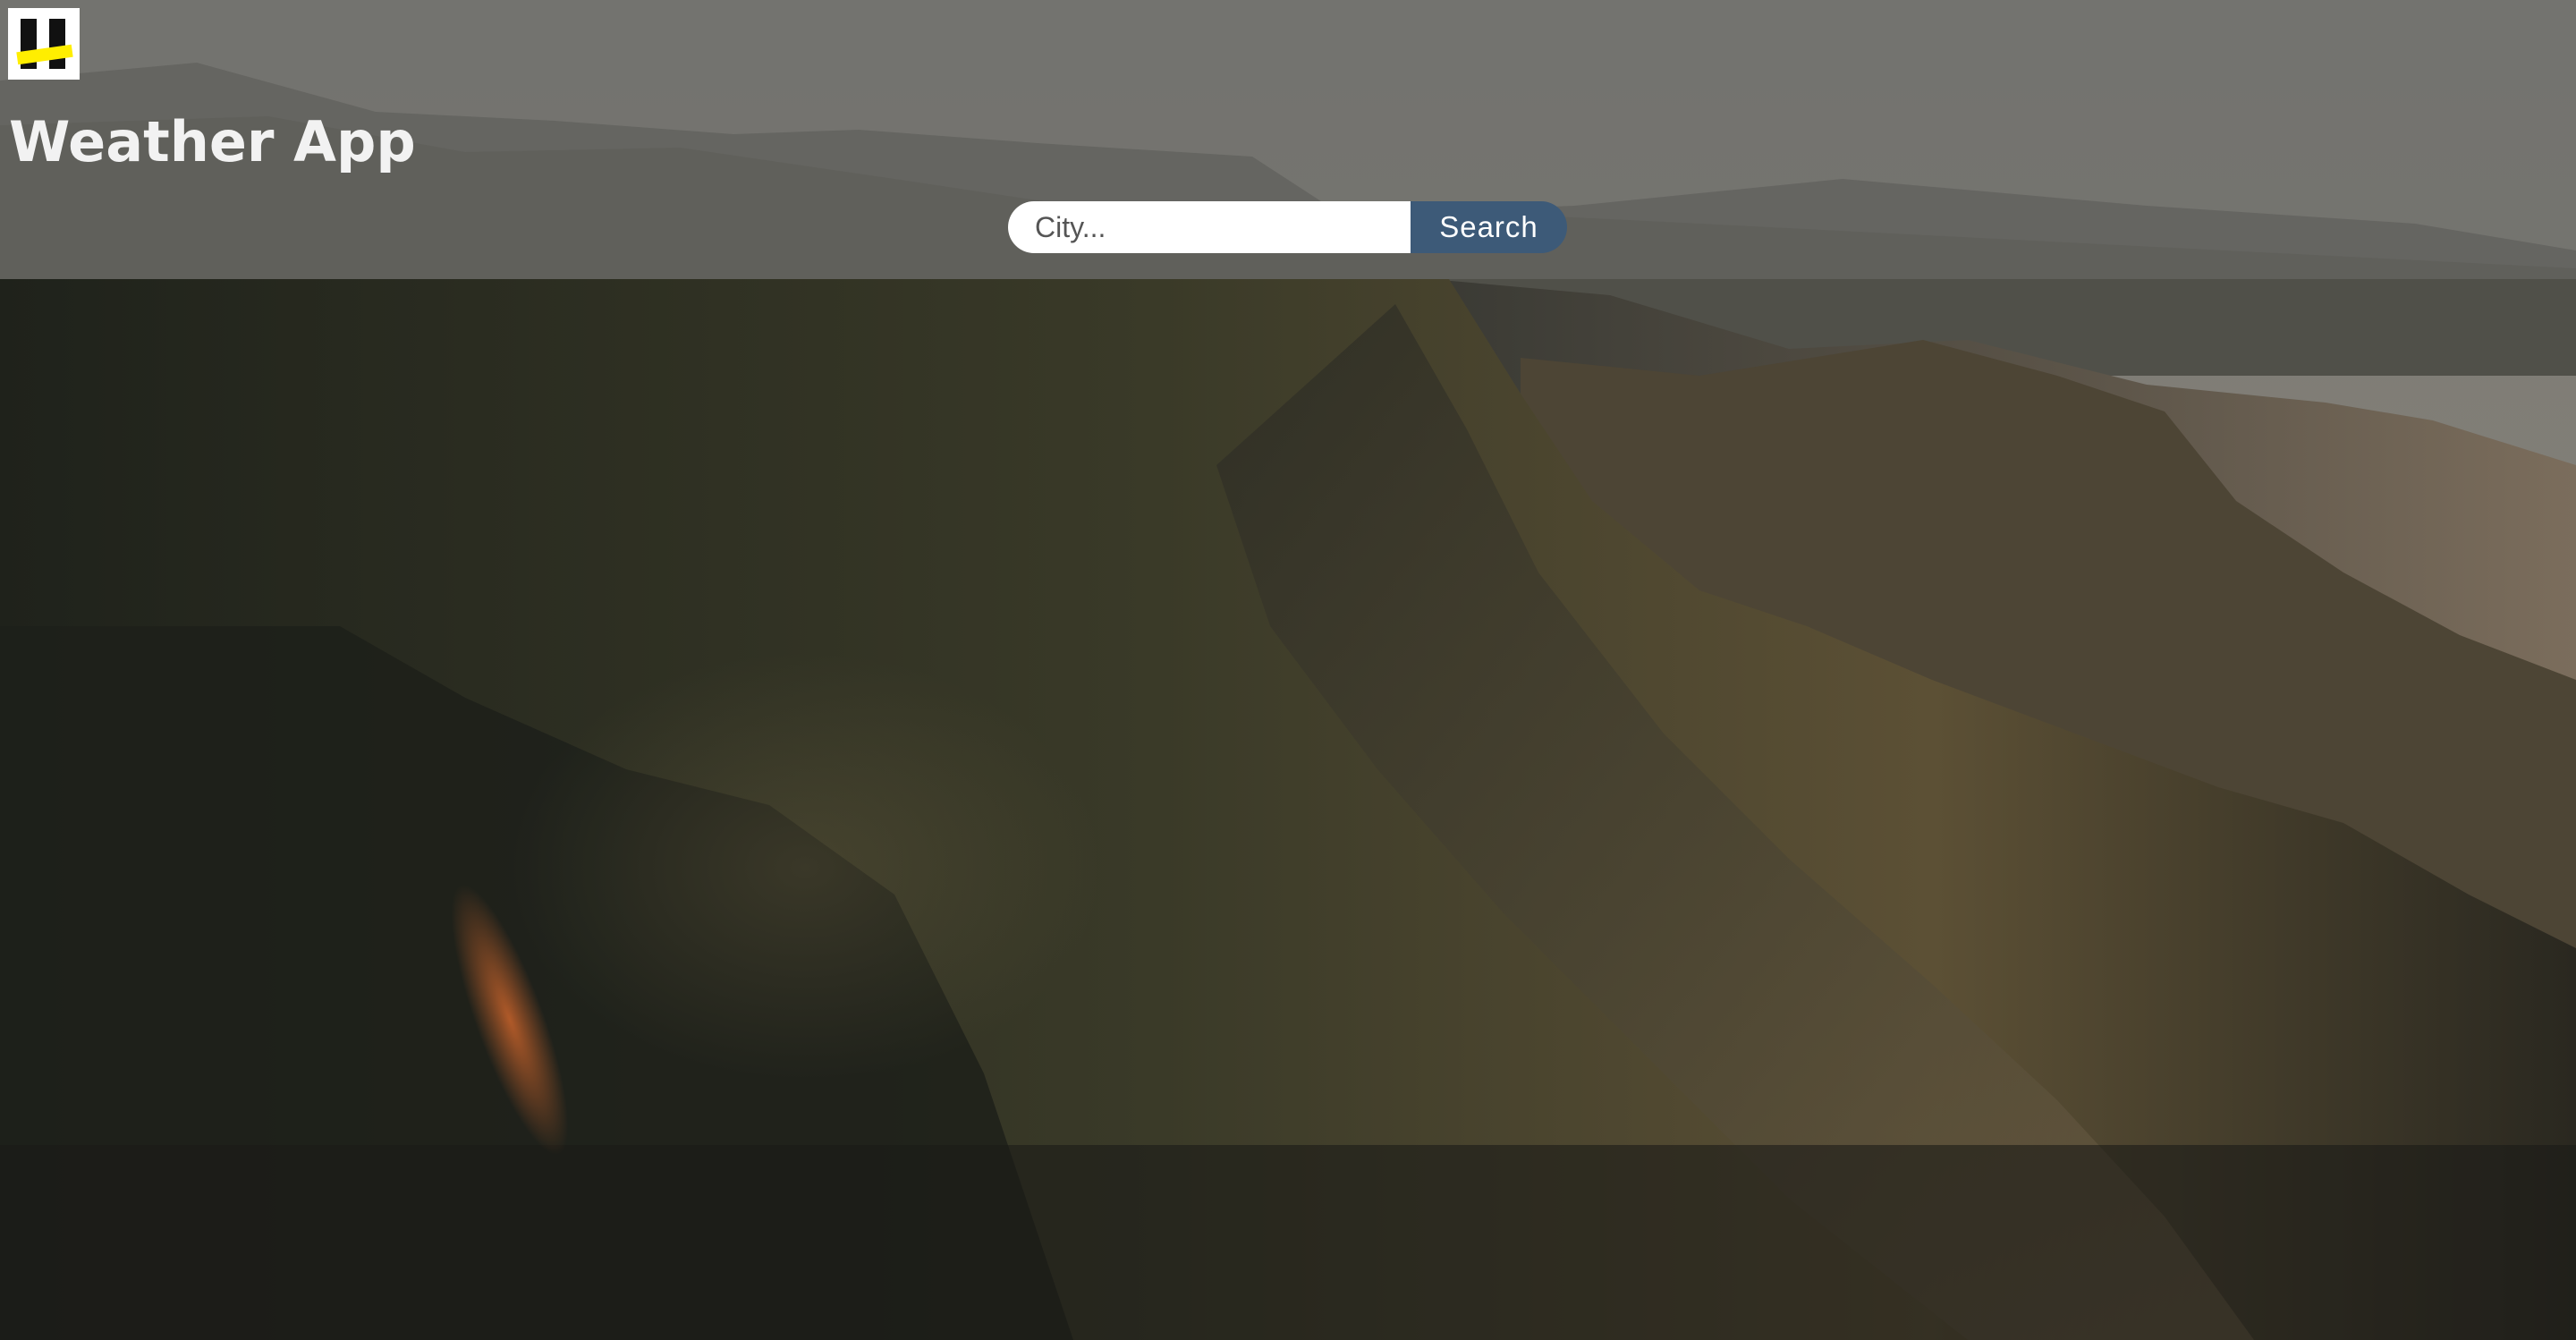 This screenshot has width=2576, height=1340. I want to click on app-logo-icon, so click(44, 44).